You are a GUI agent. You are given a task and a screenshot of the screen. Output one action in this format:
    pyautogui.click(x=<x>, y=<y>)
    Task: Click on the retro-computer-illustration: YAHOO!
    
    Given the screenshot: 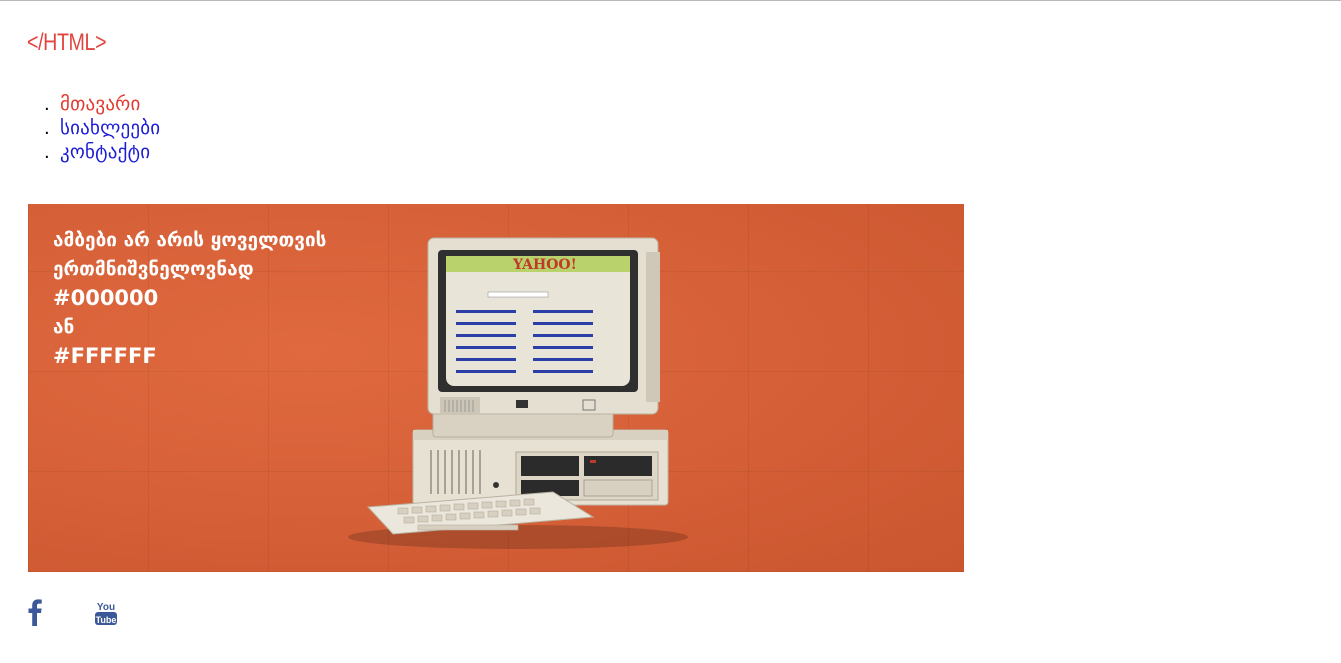 What is the action you would take?
    pyautogui.click(x=518, y=393)
    